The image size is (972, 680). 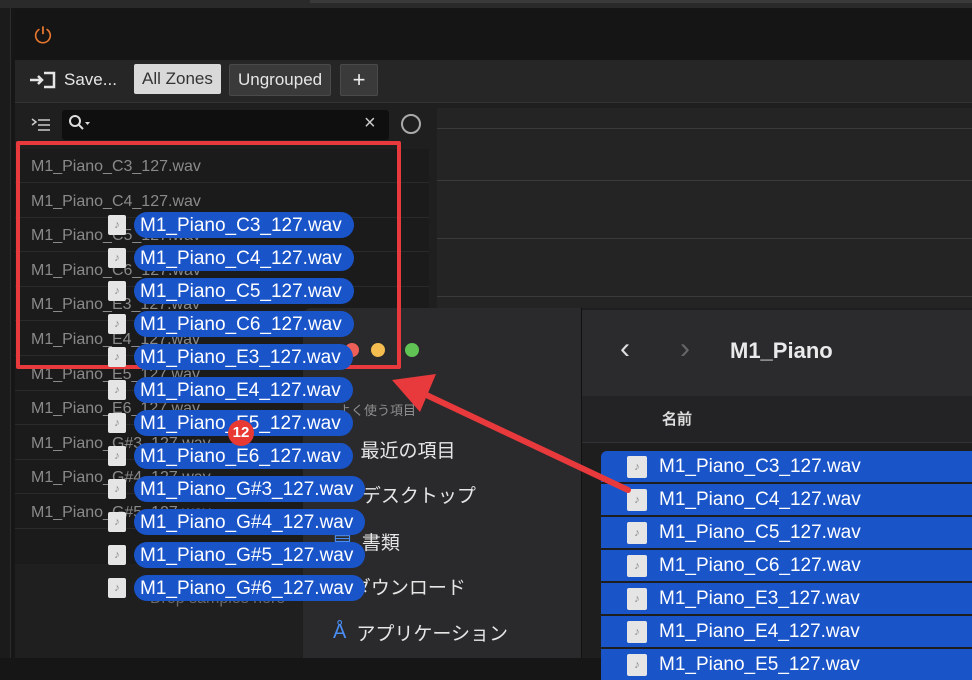 What do you see at coordinates (414, 393) in the screenshot?
I see `arrow-head` at bounding box center [414, 393].